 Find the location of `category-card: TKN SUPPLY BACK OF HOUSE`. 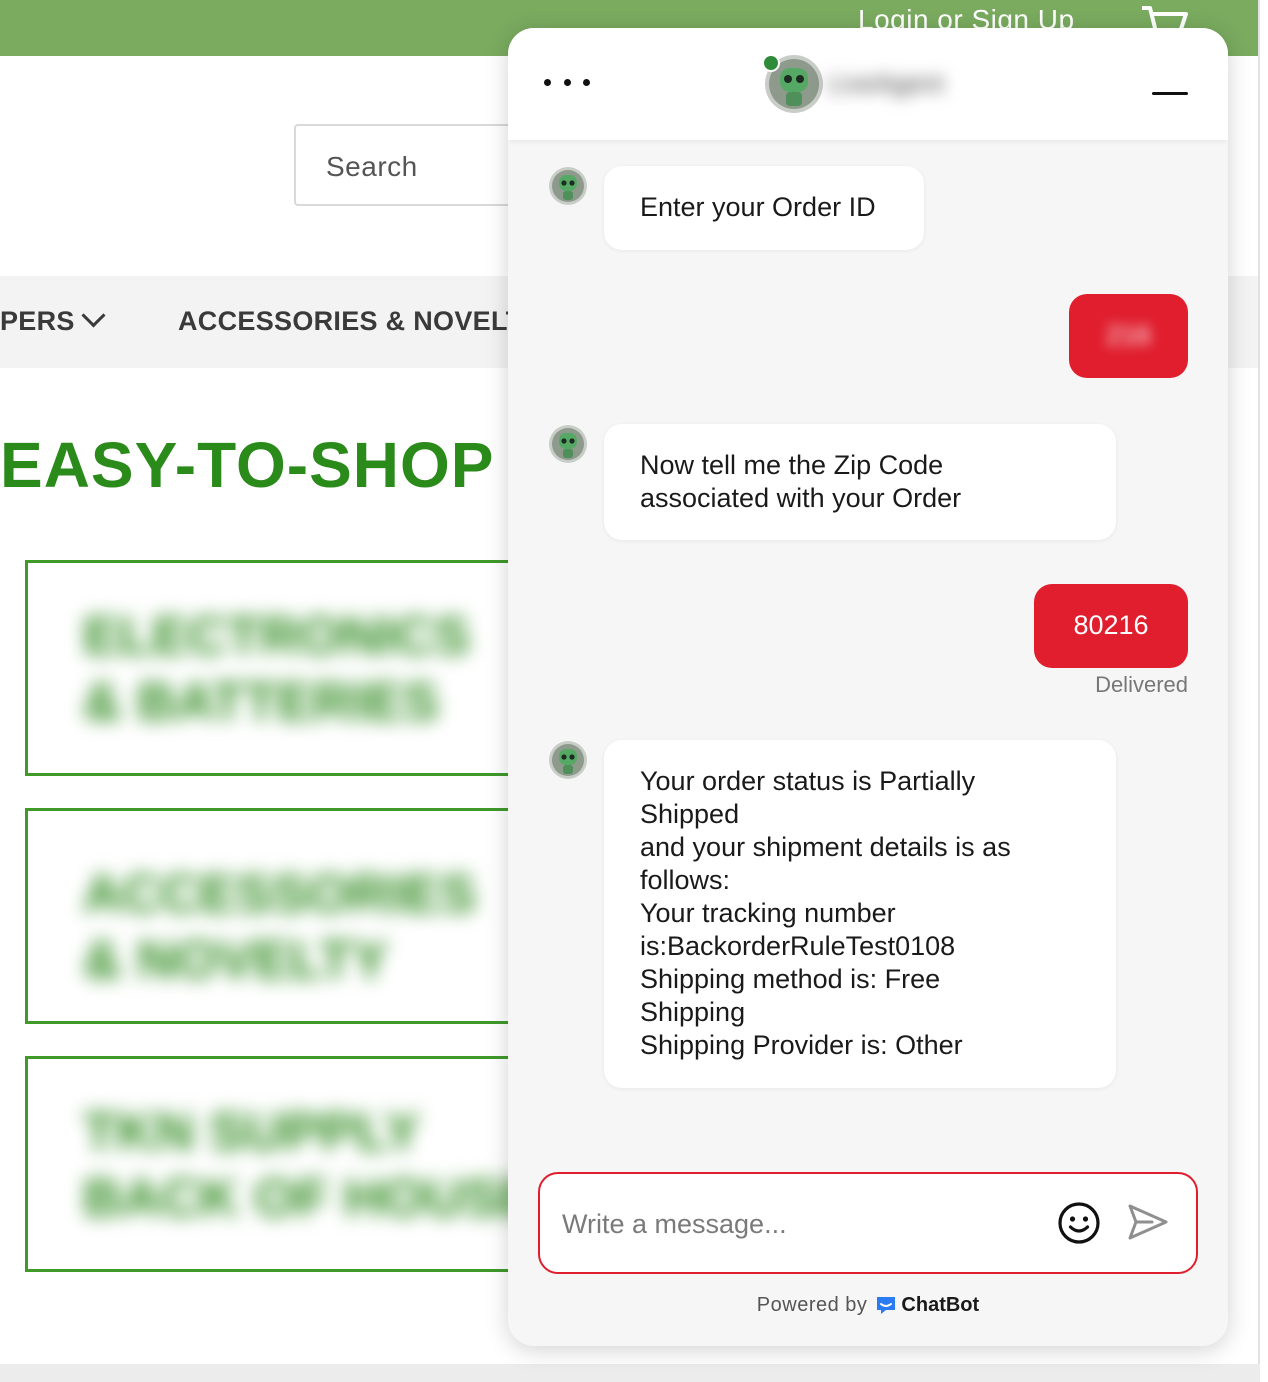

category-card: TKN SUPPLY BACK OF HOUSE is located at coordinates (285, 1164).